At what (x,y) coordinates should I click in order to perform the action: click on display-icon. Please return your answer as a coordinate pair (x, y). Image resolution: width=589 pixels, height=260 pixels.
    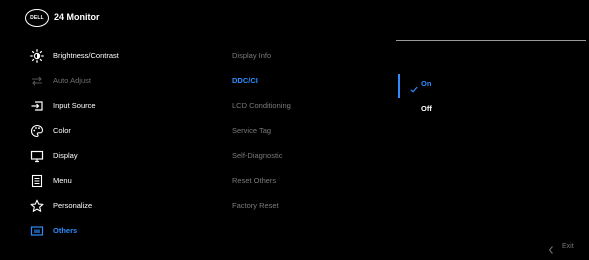
    Looking at the image, I should click on (37, 156).